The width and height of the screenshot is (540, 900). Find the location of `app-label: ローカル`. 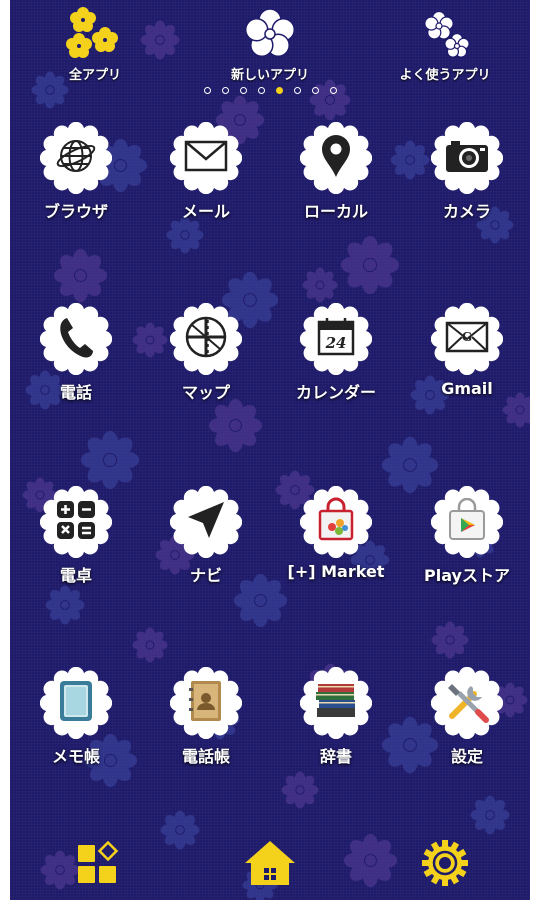

app-label: ローカル is located at coordinates (335, 211).